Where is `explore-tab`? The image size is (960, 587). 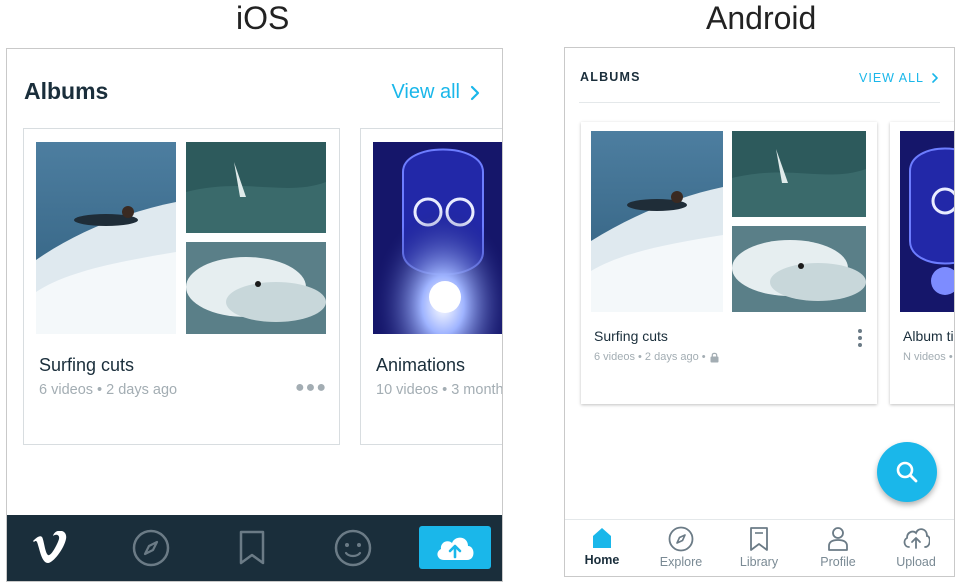 explore-tab is located at coordinates (151, 548).